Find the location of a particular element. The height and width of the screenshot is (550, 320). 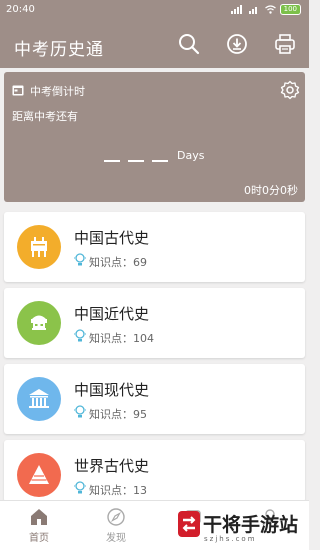

search-icon is located at coordinates (189, 44).